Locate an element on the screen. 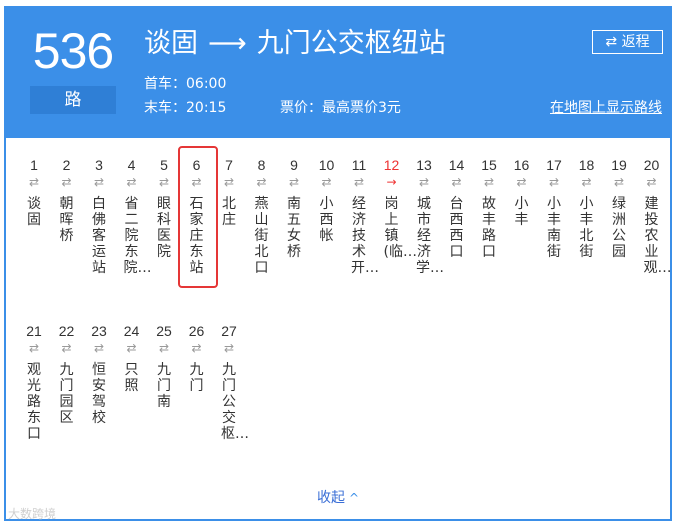 The height and width of the screenshot is (530, 683). stop-item: 23 ⇄ 恒安驾校 is located at coordinates (99, 374).